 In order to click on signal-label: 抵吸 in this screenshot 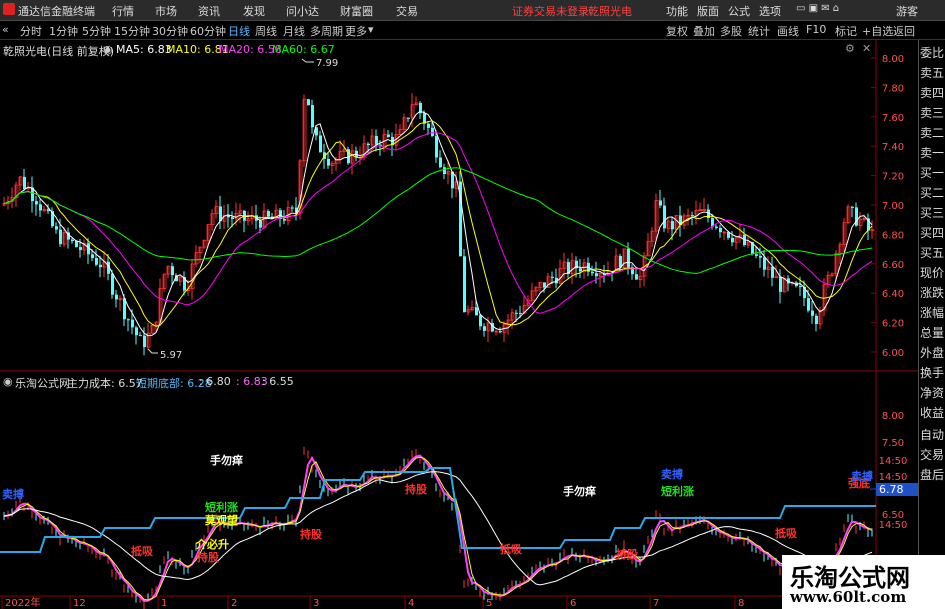, I will do `click(511, 549)`.